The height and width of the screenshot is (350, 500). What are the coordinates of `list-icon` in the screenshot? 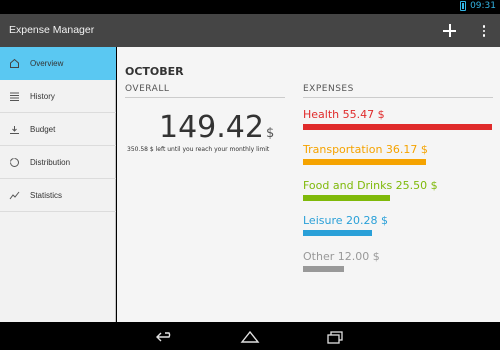 It's located at (14, 96).